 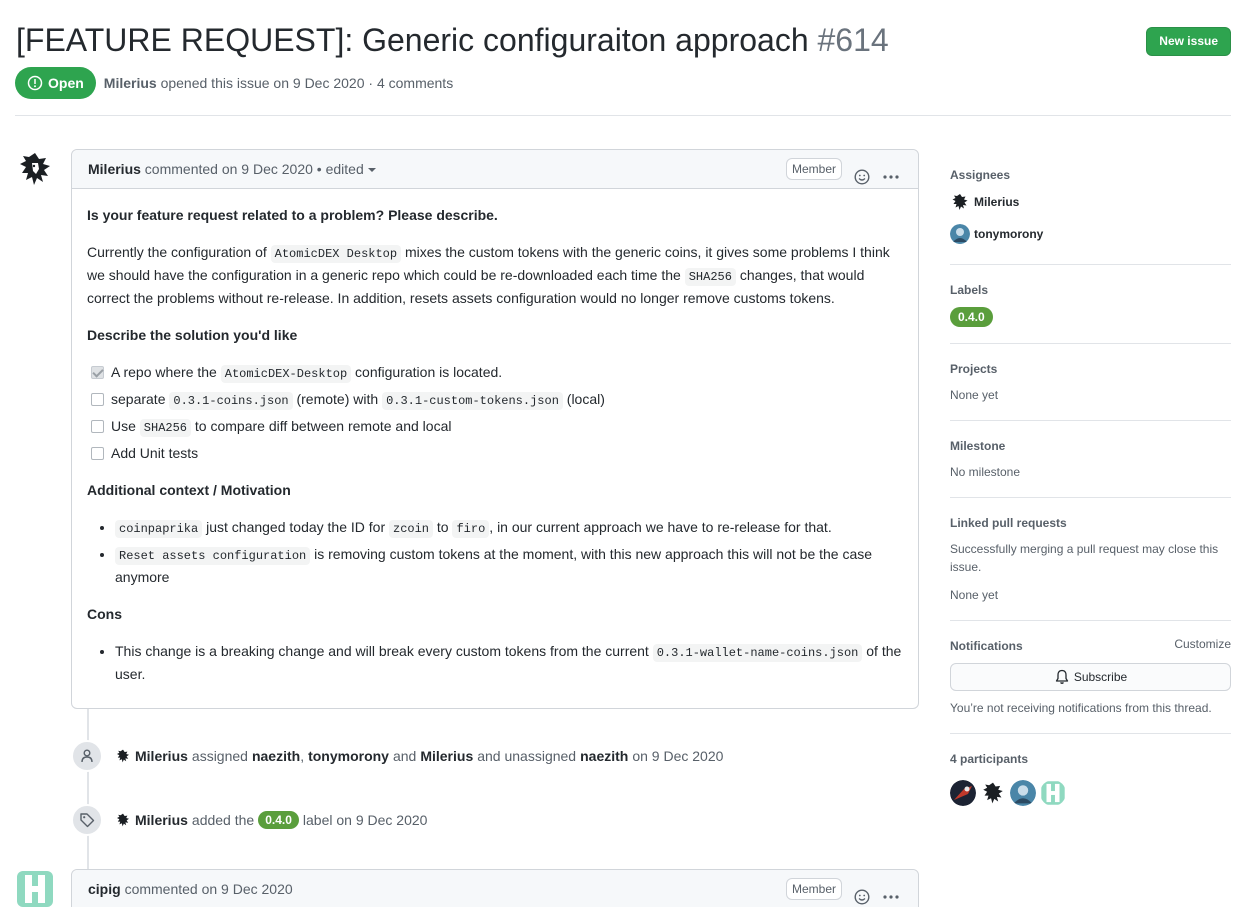 What do you see at coordinates (254, 169) in the screenshot?
I see `comment-meta: commented on 9 Dec 2020 • edited` at bounding box center [254, 169].